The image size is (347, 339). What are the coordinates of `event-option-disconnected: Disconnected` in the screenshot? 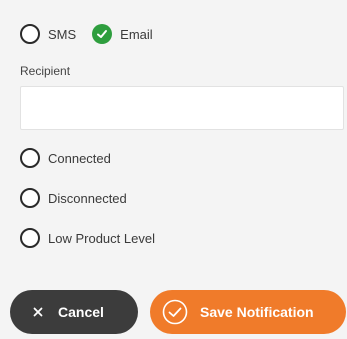 It's located at (73, 198).